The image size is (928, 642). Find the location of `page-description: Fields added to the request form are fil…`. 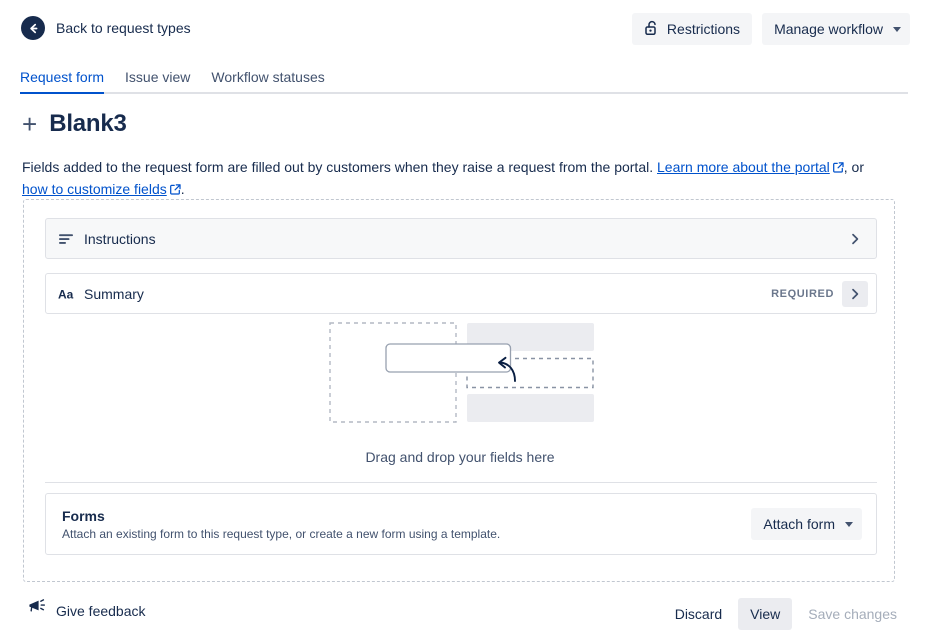

page-description: Fields added to the request form are fil… is located at coordinates (458, 179).